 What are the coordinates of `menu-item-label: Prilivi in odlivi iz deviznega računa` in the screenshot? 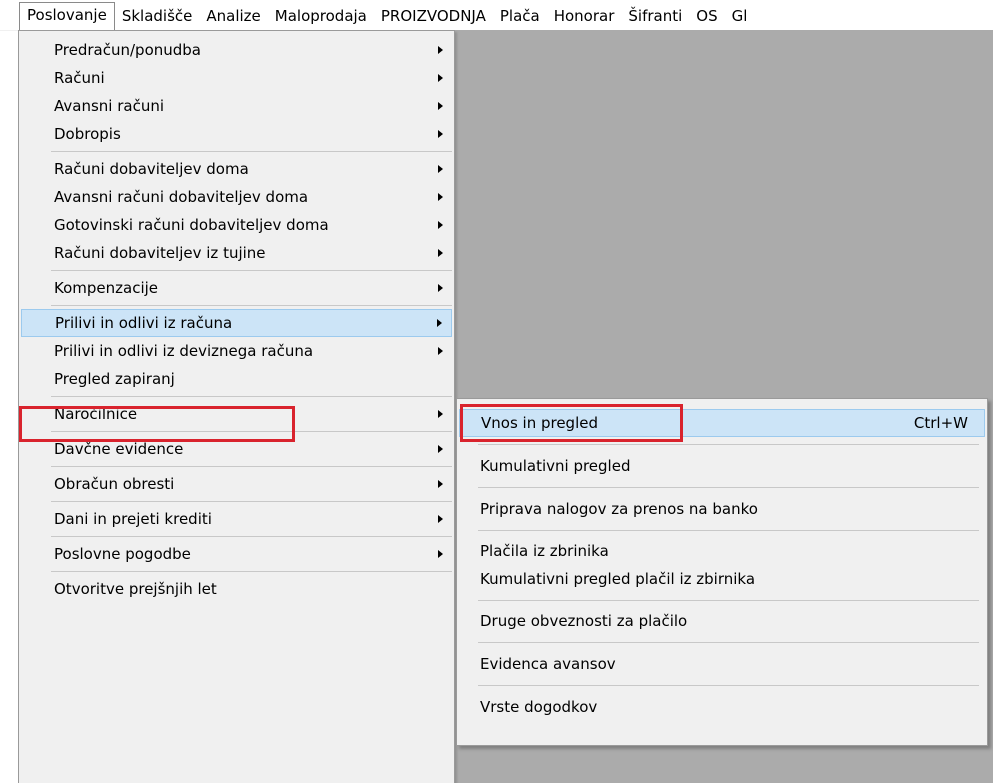 It's located at (184, 351).